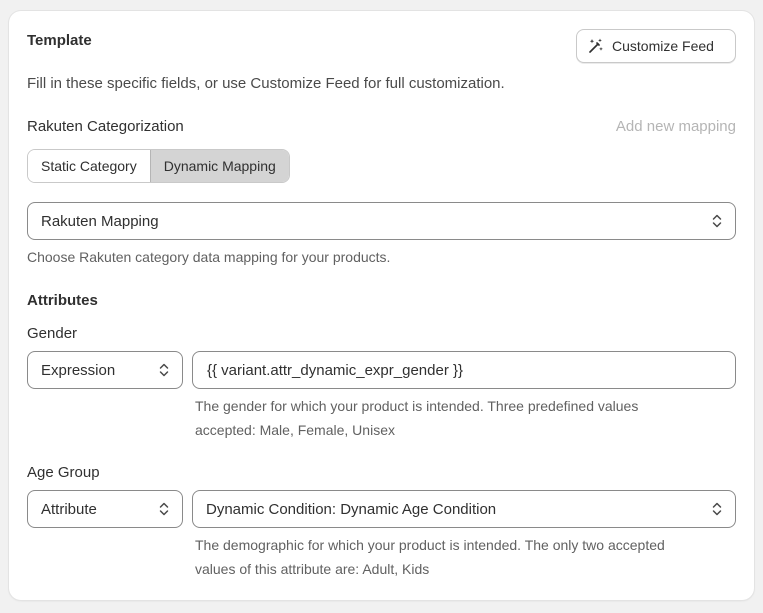  Describe the element at coordinates (78, 370) in the screenshot. I see `gender-type-value: Expression` at that location.